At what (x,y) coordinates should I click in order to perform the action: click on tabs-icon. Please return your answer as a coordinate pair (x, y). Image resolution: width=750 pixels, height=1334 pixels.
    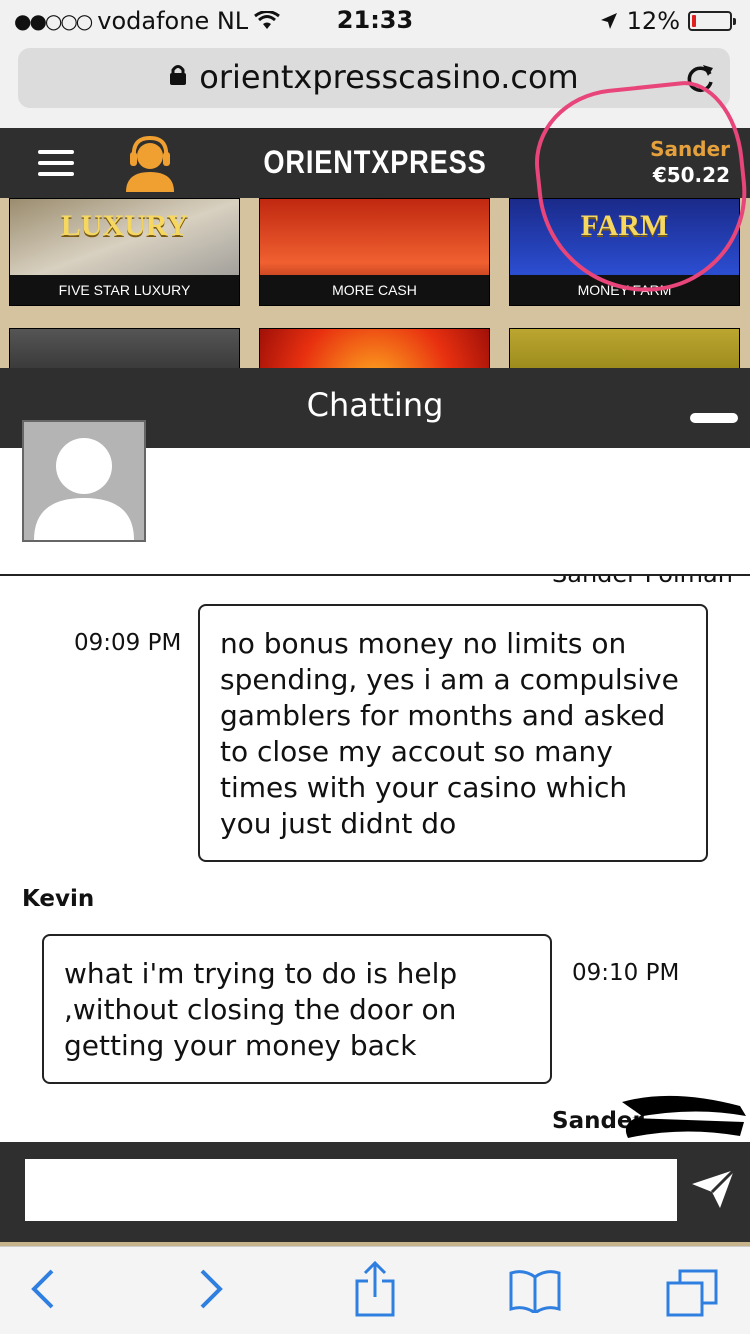
    Looking at the image, I should click on (692, 1293).